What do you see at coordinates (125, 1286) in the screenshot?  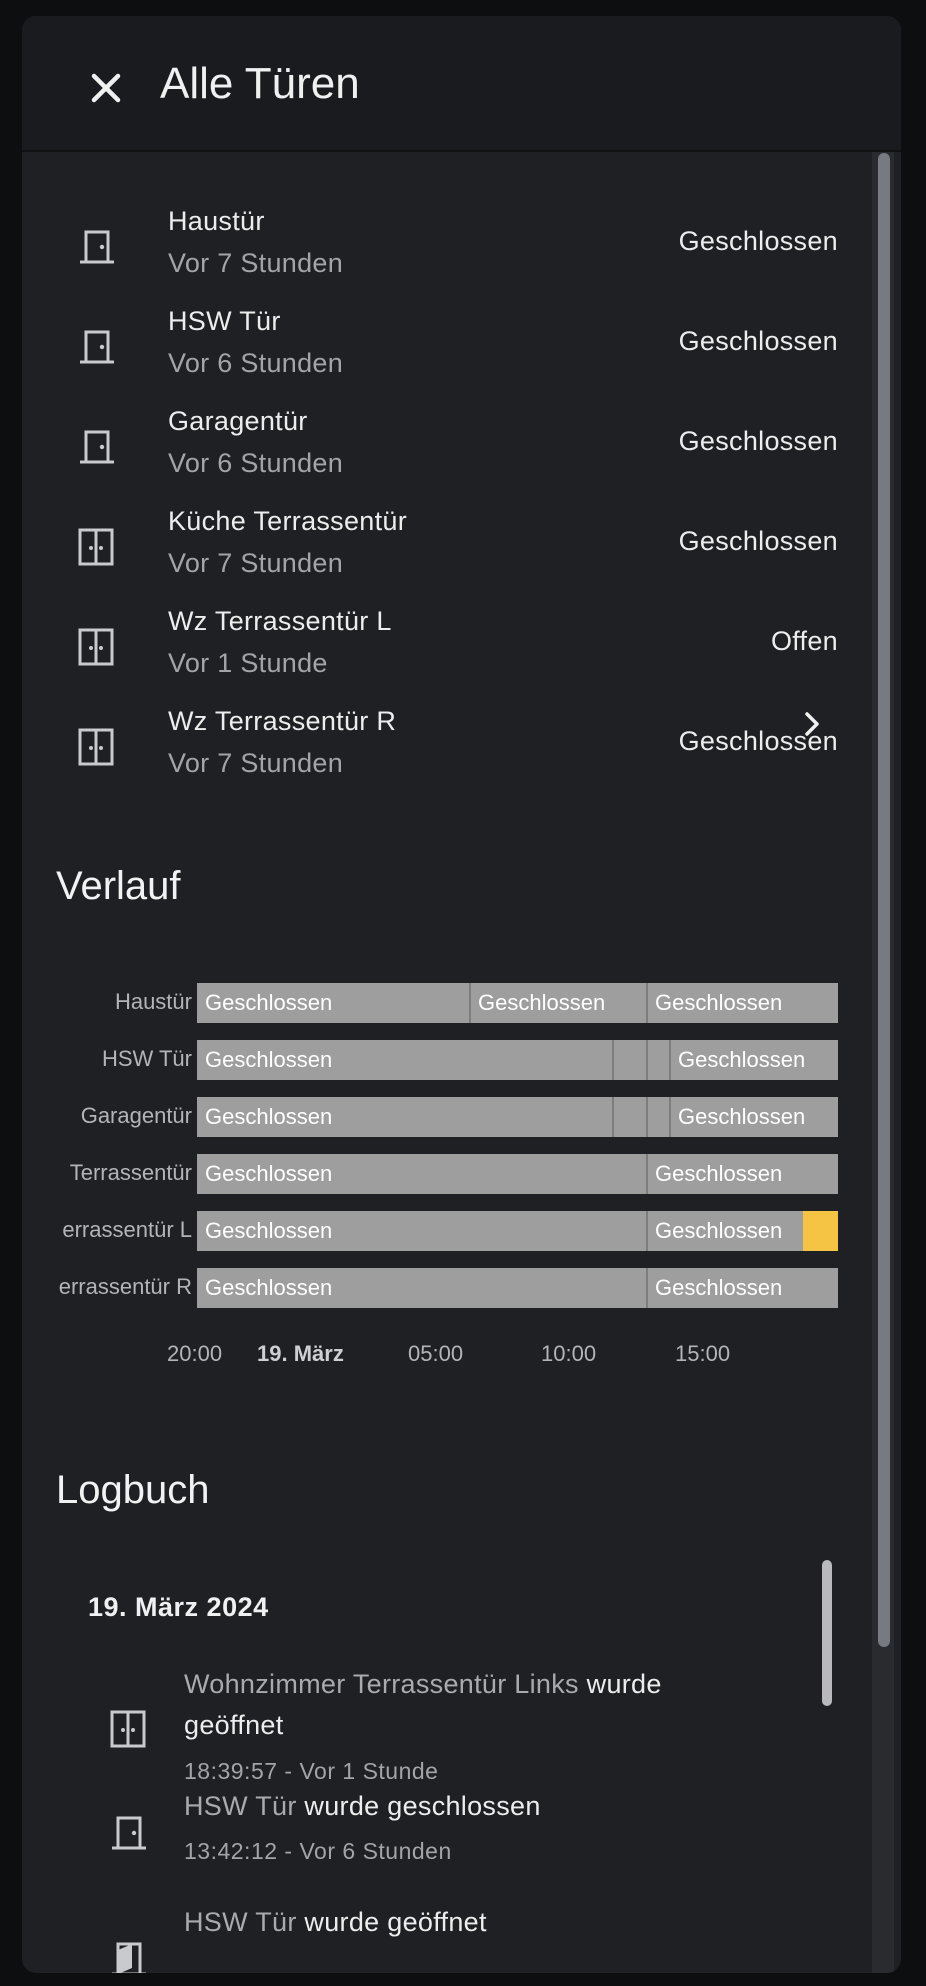 I see `timeline-label: errassentür R` at bounding box center [125, 1286].